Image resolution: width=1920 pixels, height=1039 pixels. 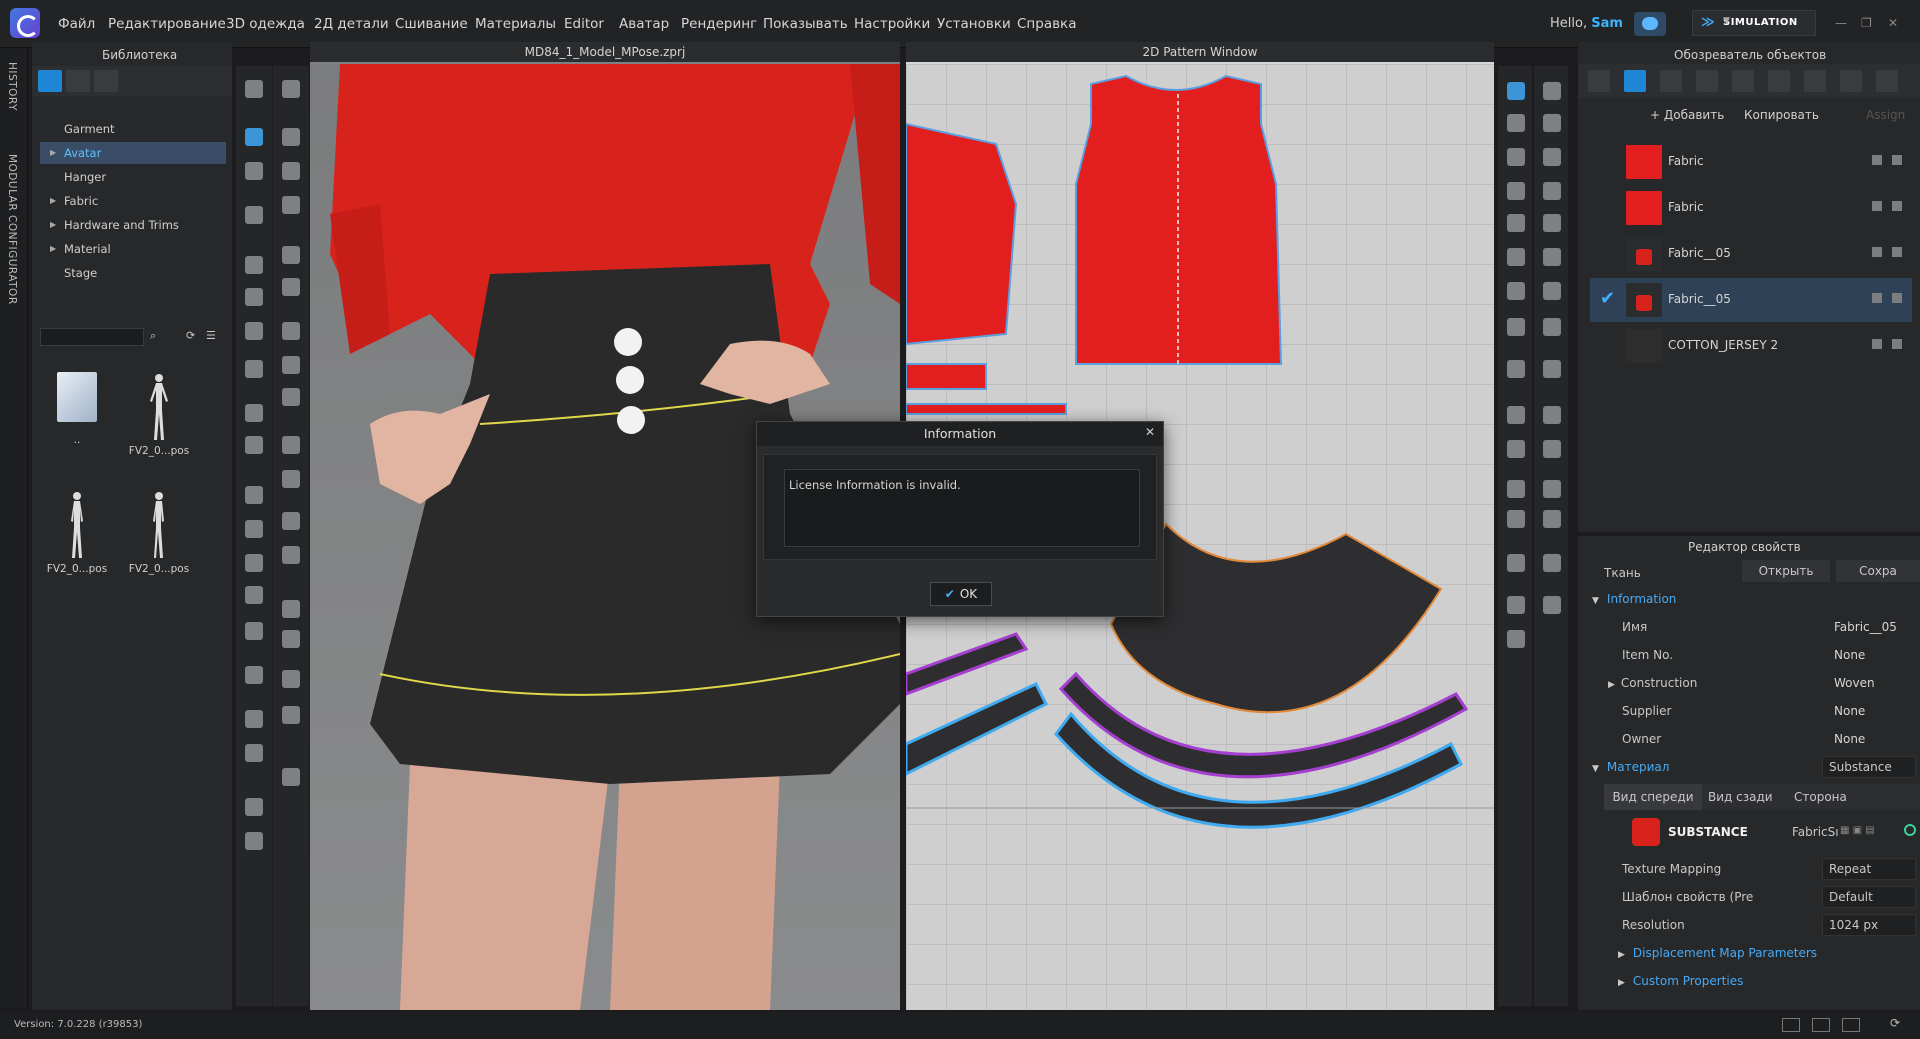 What do you see at coordinates (1552, 223) in the screenshot?
I see `2d-flip-icon` at bounding box center [1552, 223].